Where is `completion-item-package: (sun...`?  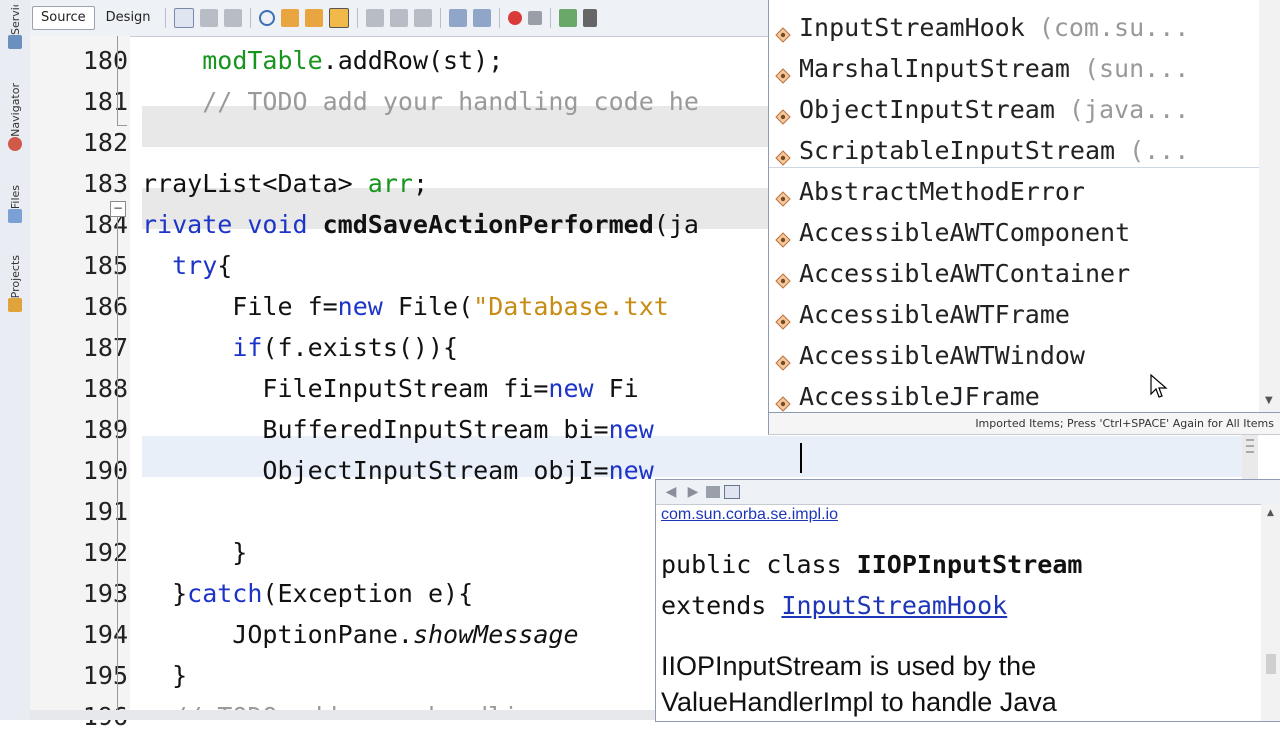
completion-item-package: (sun... is located at coordinates (1136, 68).